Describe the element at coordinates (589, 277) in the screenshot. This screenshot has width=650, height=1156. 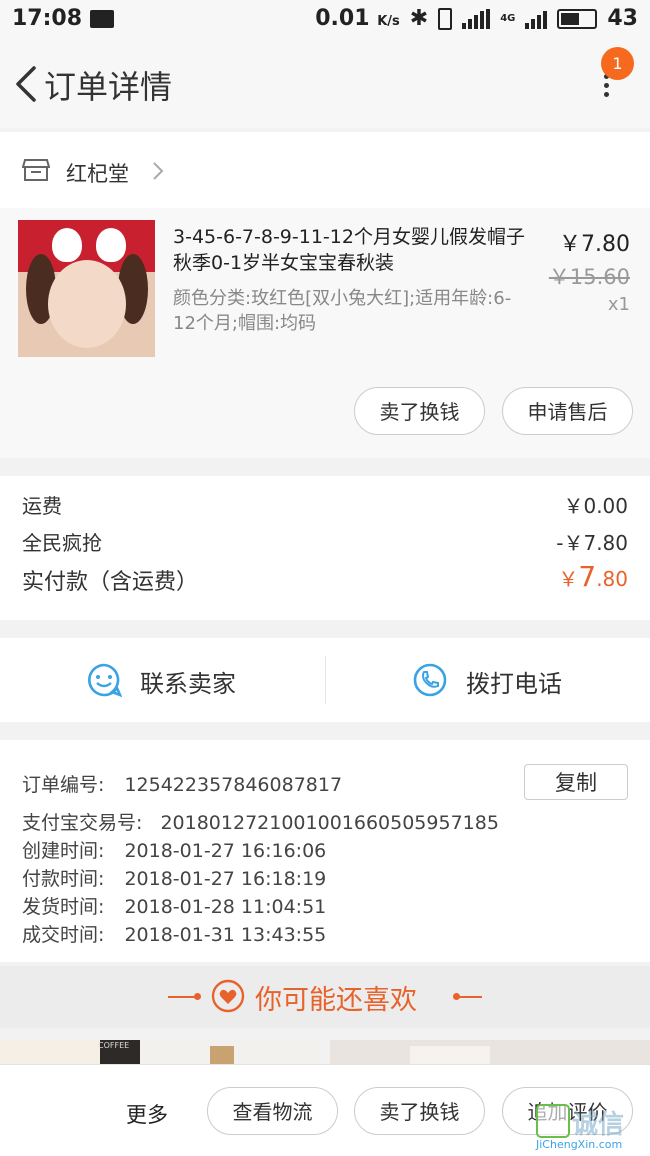
I see `product-original-price: ￥15.60` at that location.